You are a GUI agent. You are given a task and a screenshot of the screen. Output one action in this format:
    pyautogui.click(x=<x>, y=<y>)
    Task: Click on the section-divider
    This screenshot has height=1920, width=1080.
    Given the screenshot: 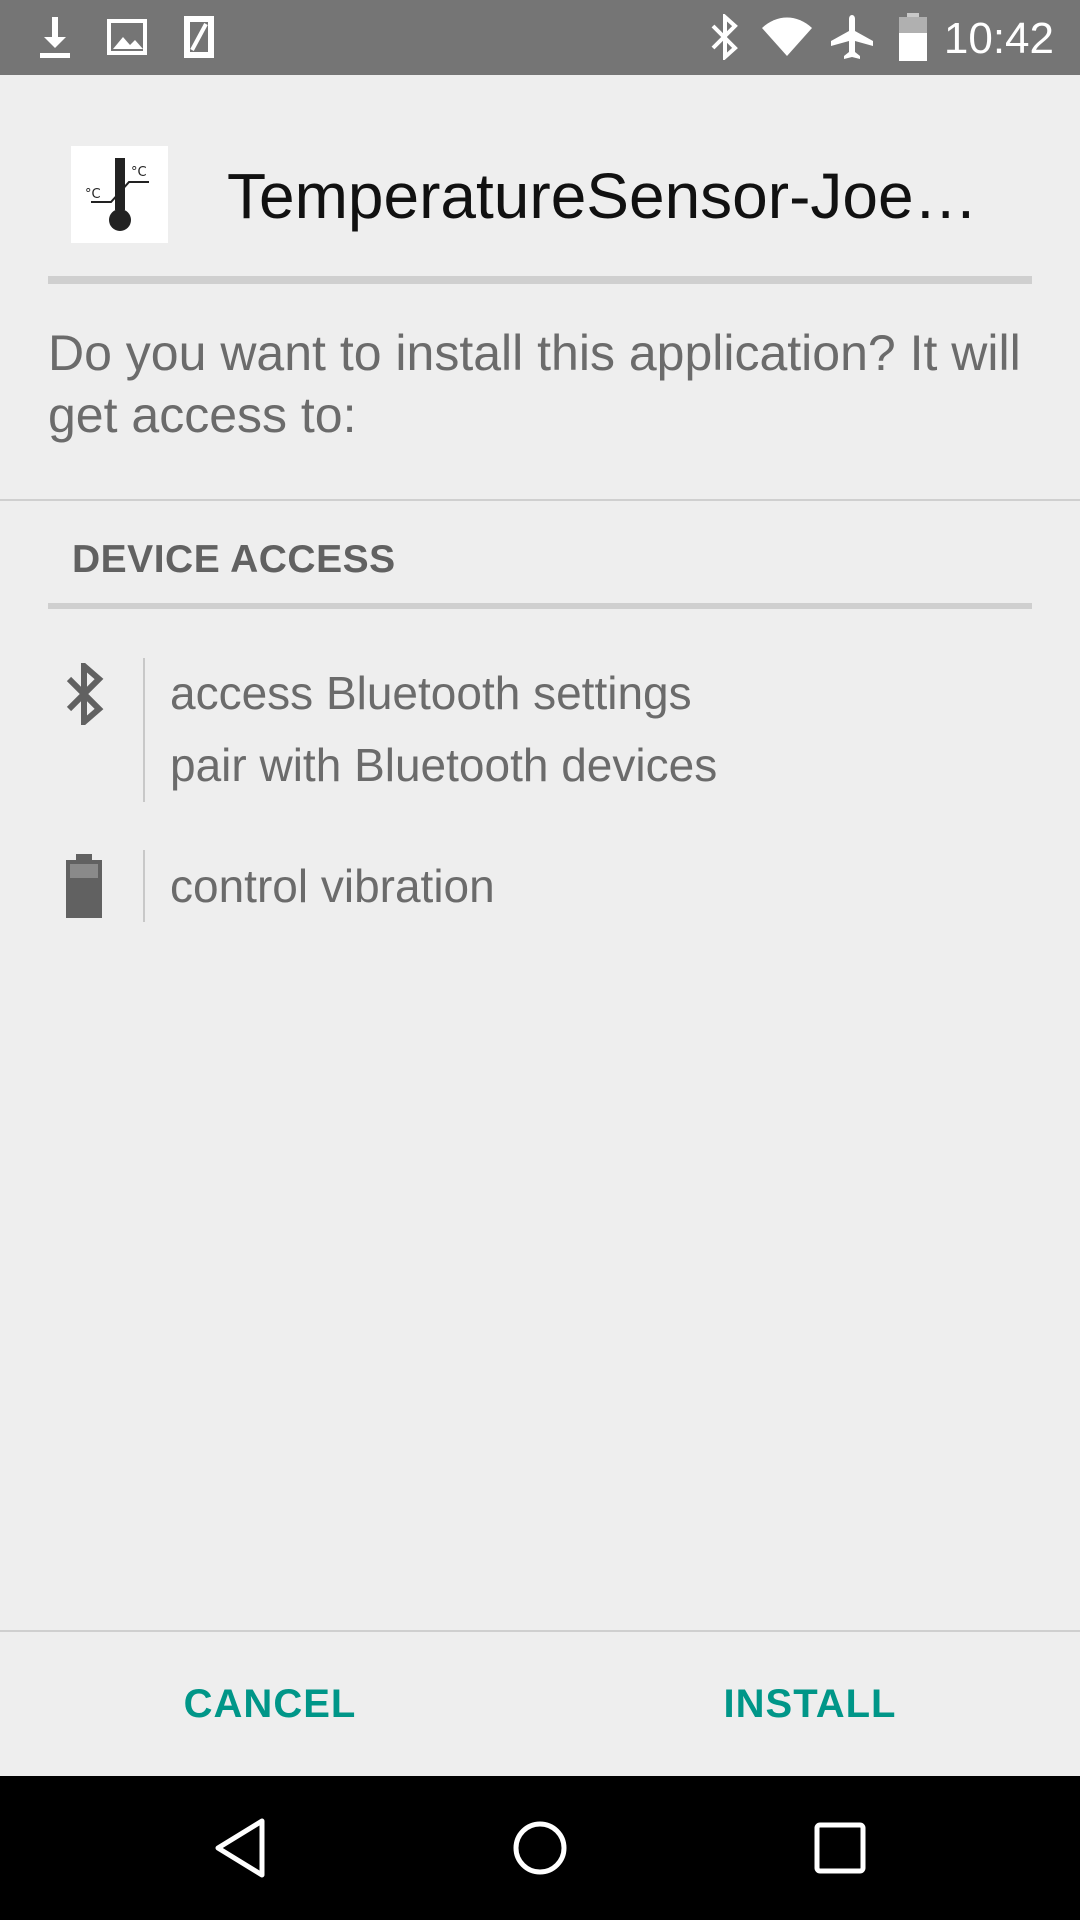 What is the action you would take?
    pyautogui.click(x=540, y=500)
    